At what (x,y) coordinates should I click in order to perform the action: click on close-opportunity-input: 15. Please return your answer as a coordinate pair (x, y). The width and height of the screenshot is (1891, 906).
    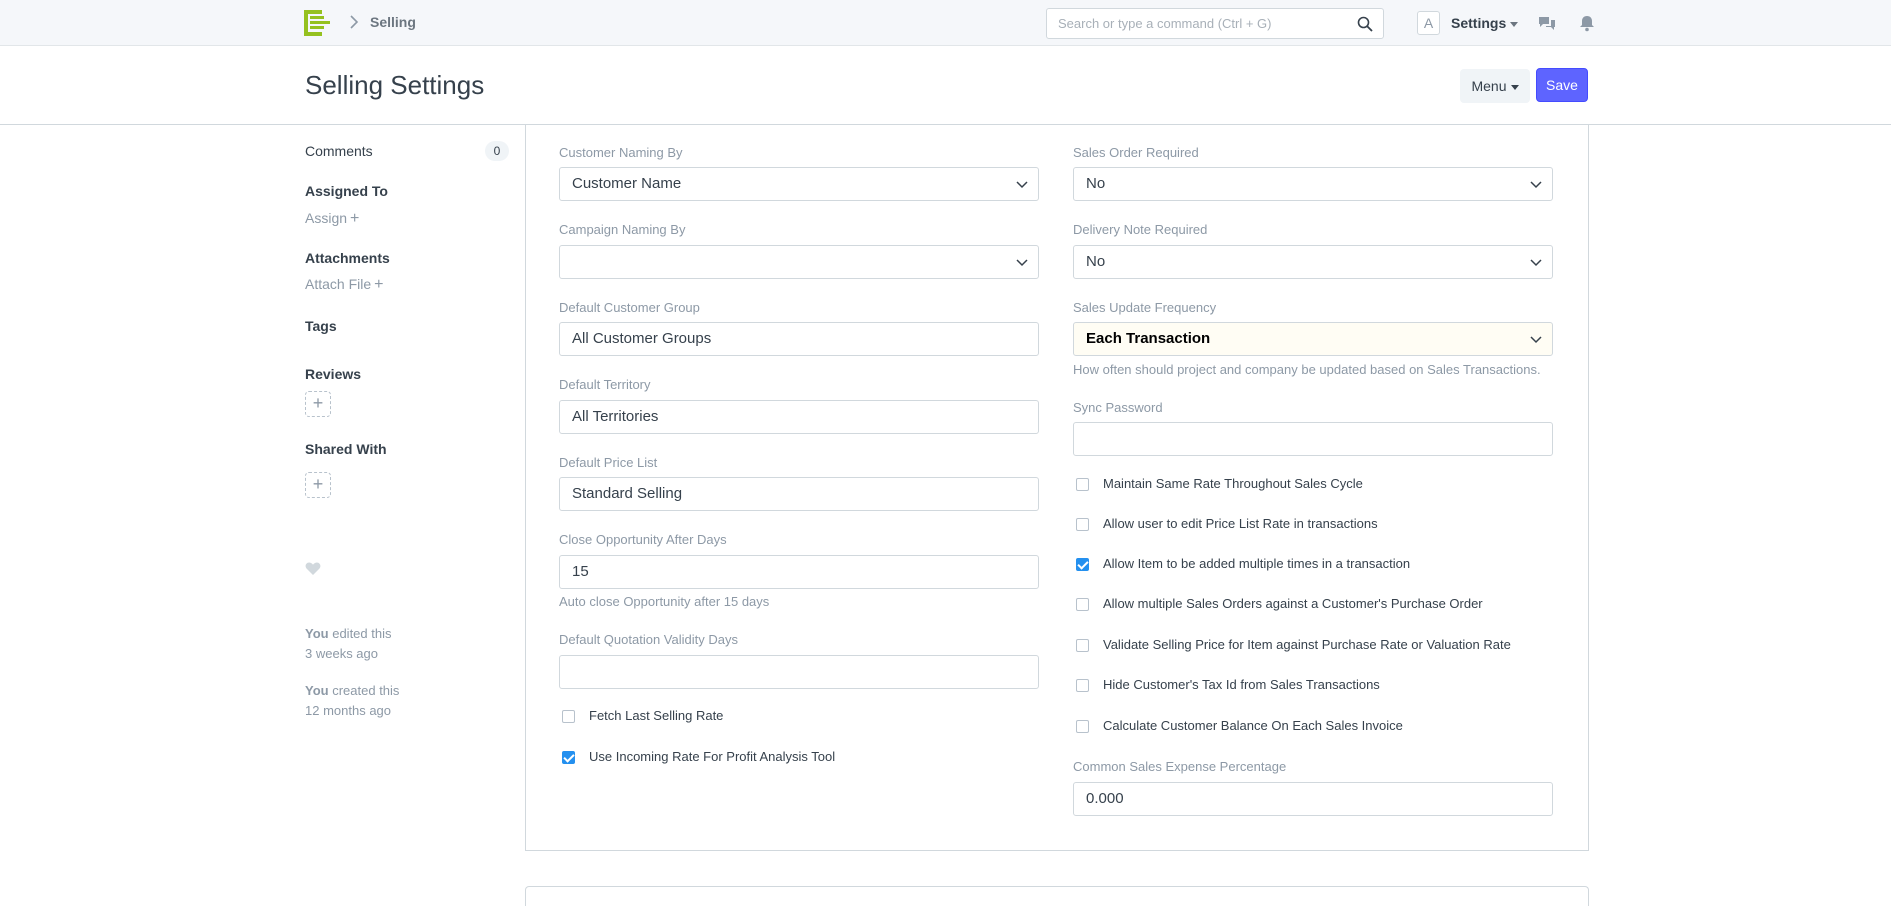
    Looking at the image, I should click on (799, 572).